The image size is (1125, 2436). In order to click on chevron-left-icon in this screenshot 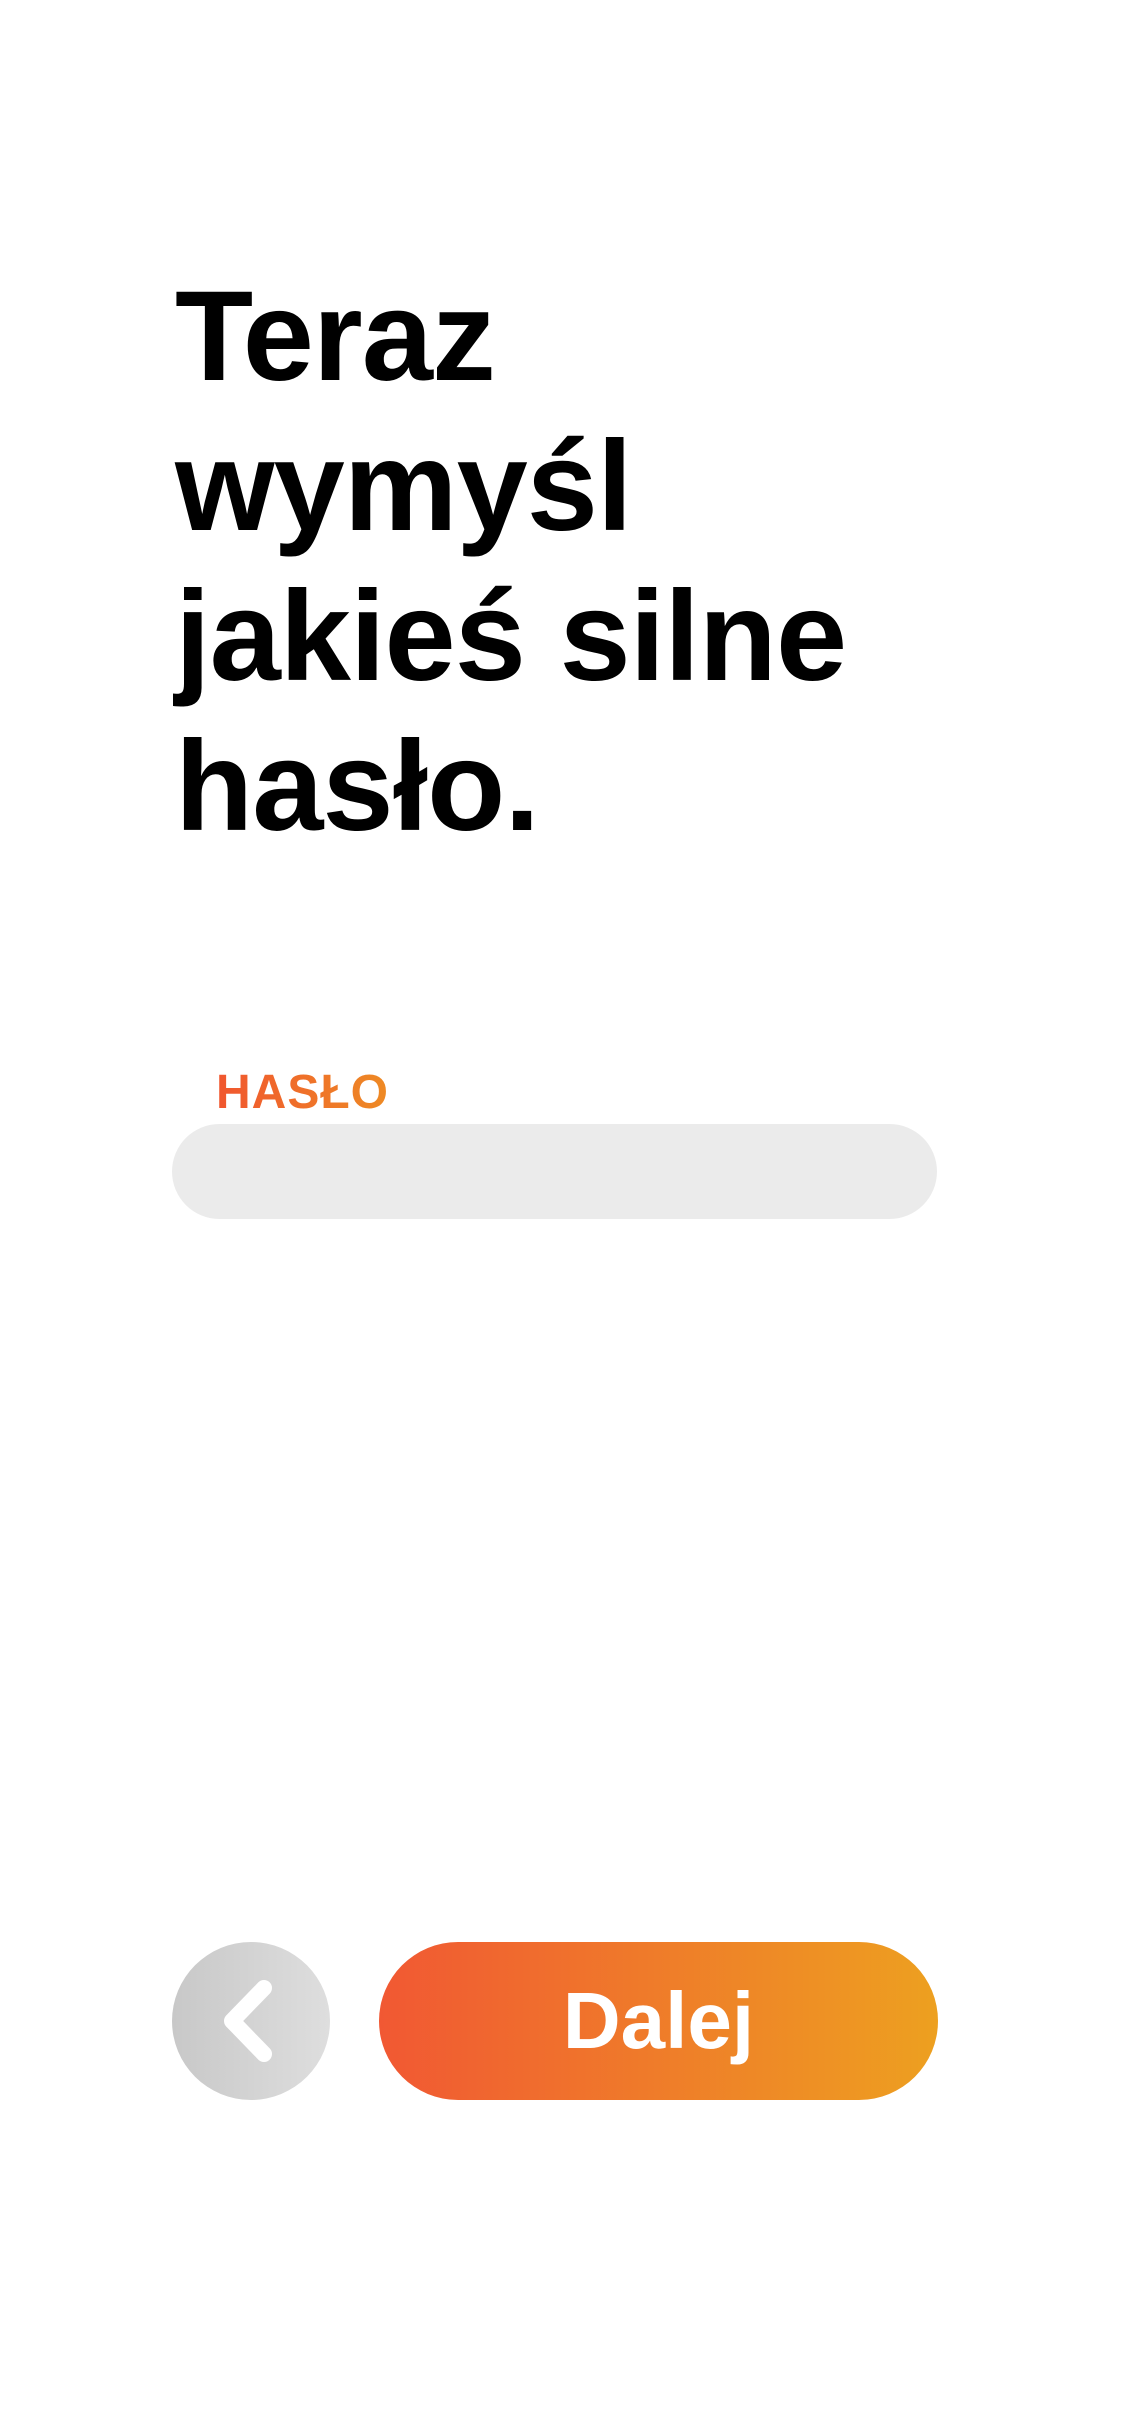, I will do `click(251, 2021)`.